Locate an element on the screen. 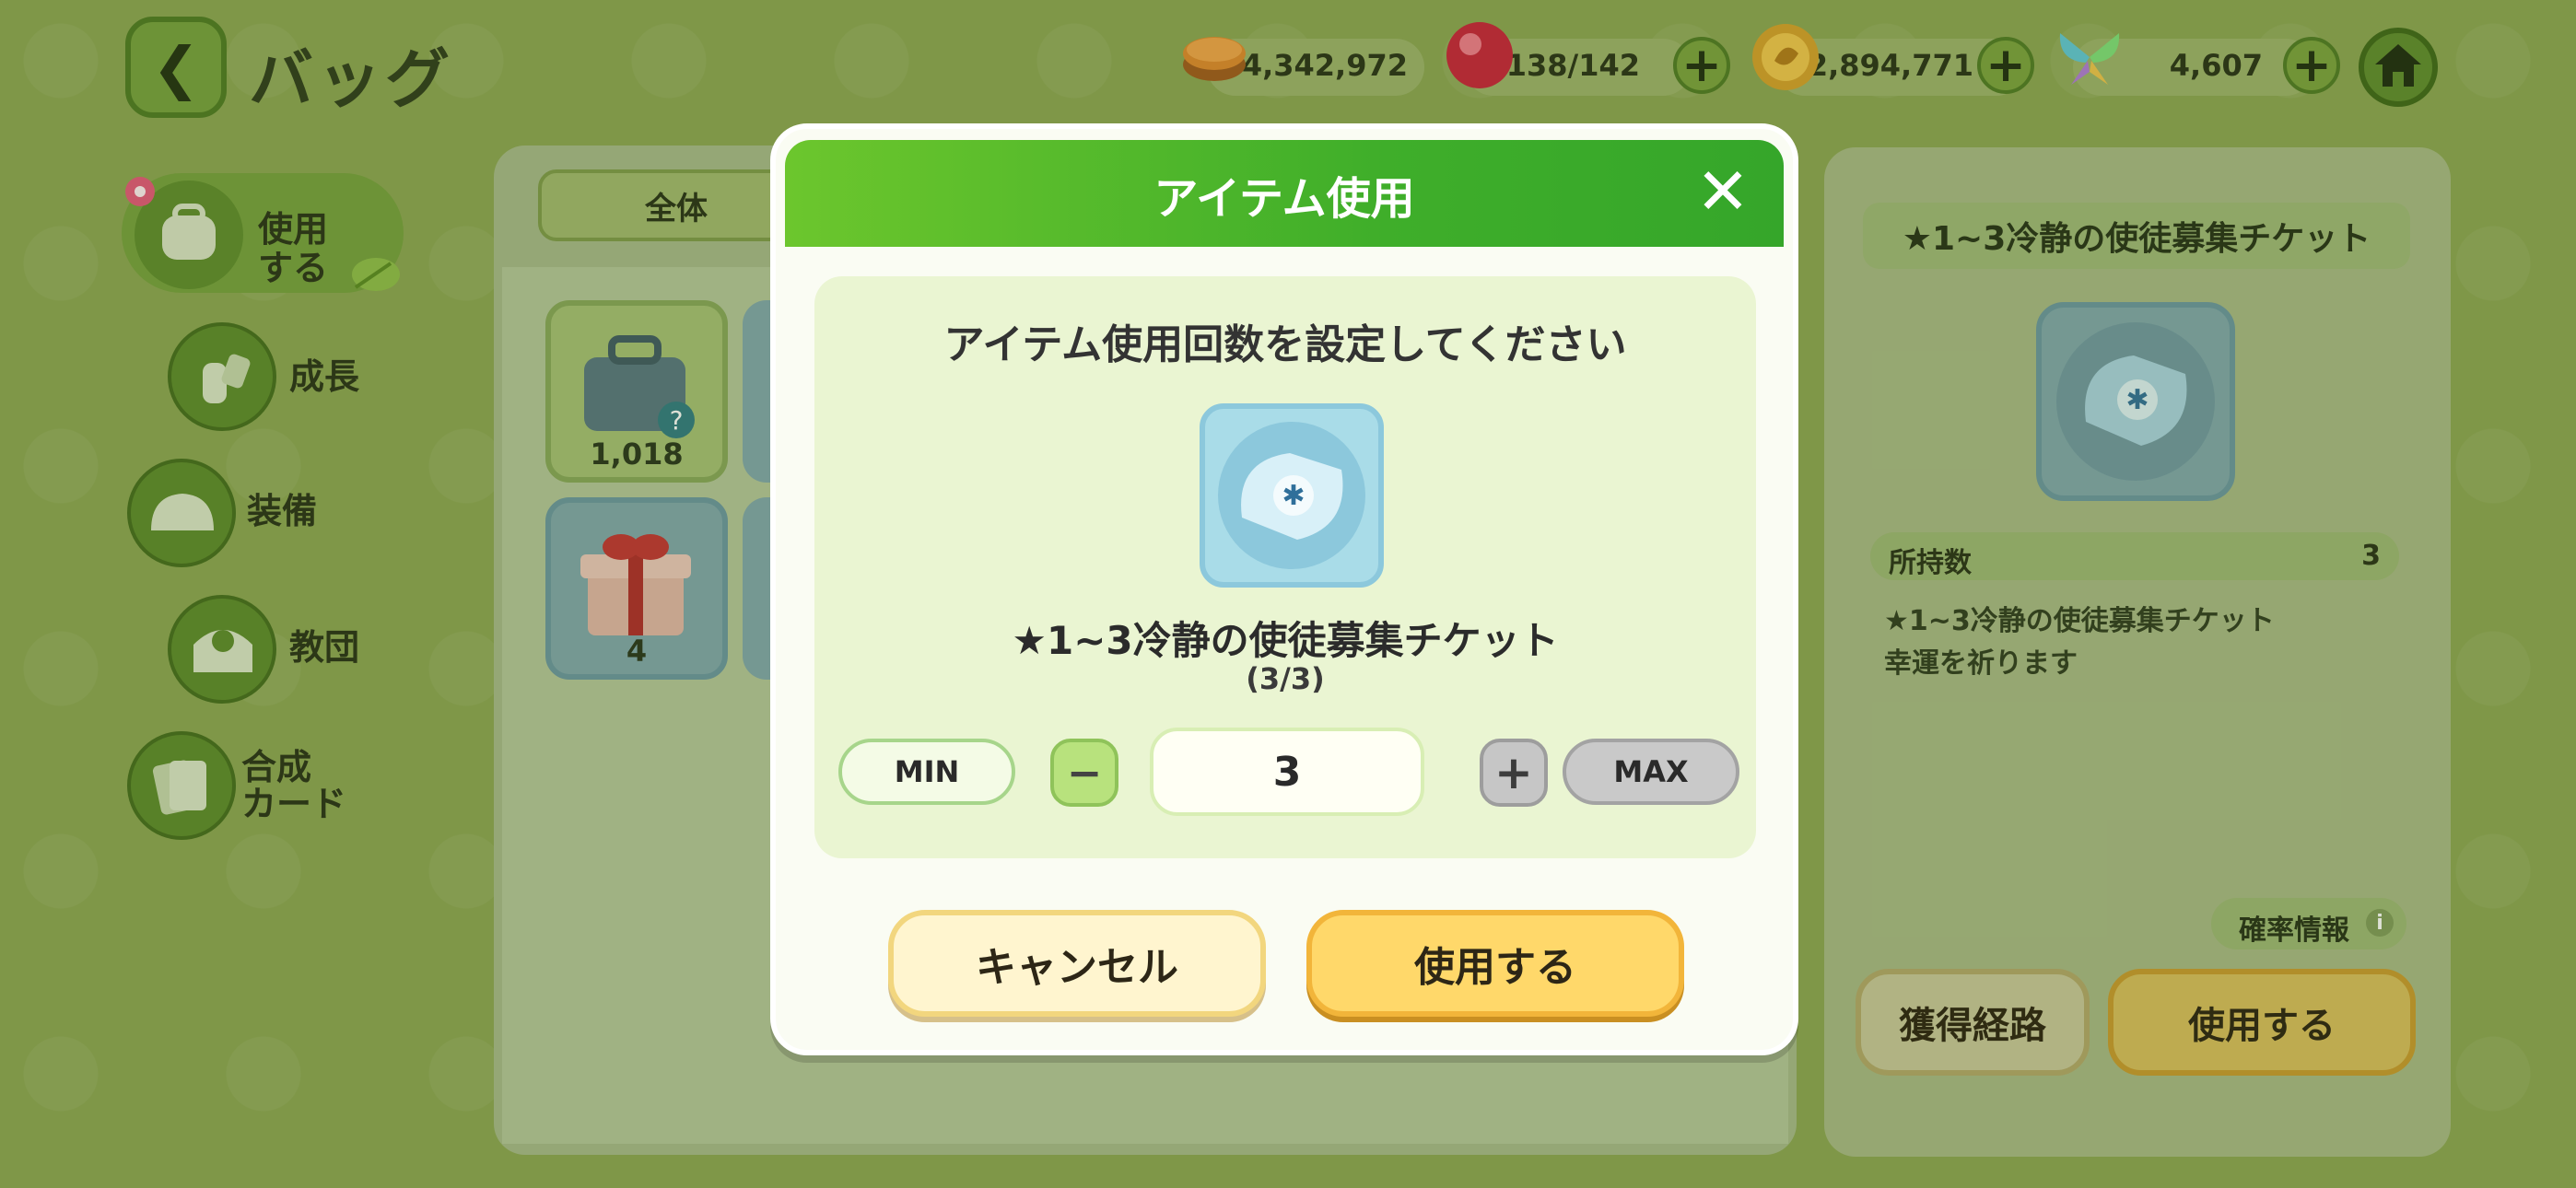  modal-header: アイテム使用 ✕ is located at coordinates (1284, 193).